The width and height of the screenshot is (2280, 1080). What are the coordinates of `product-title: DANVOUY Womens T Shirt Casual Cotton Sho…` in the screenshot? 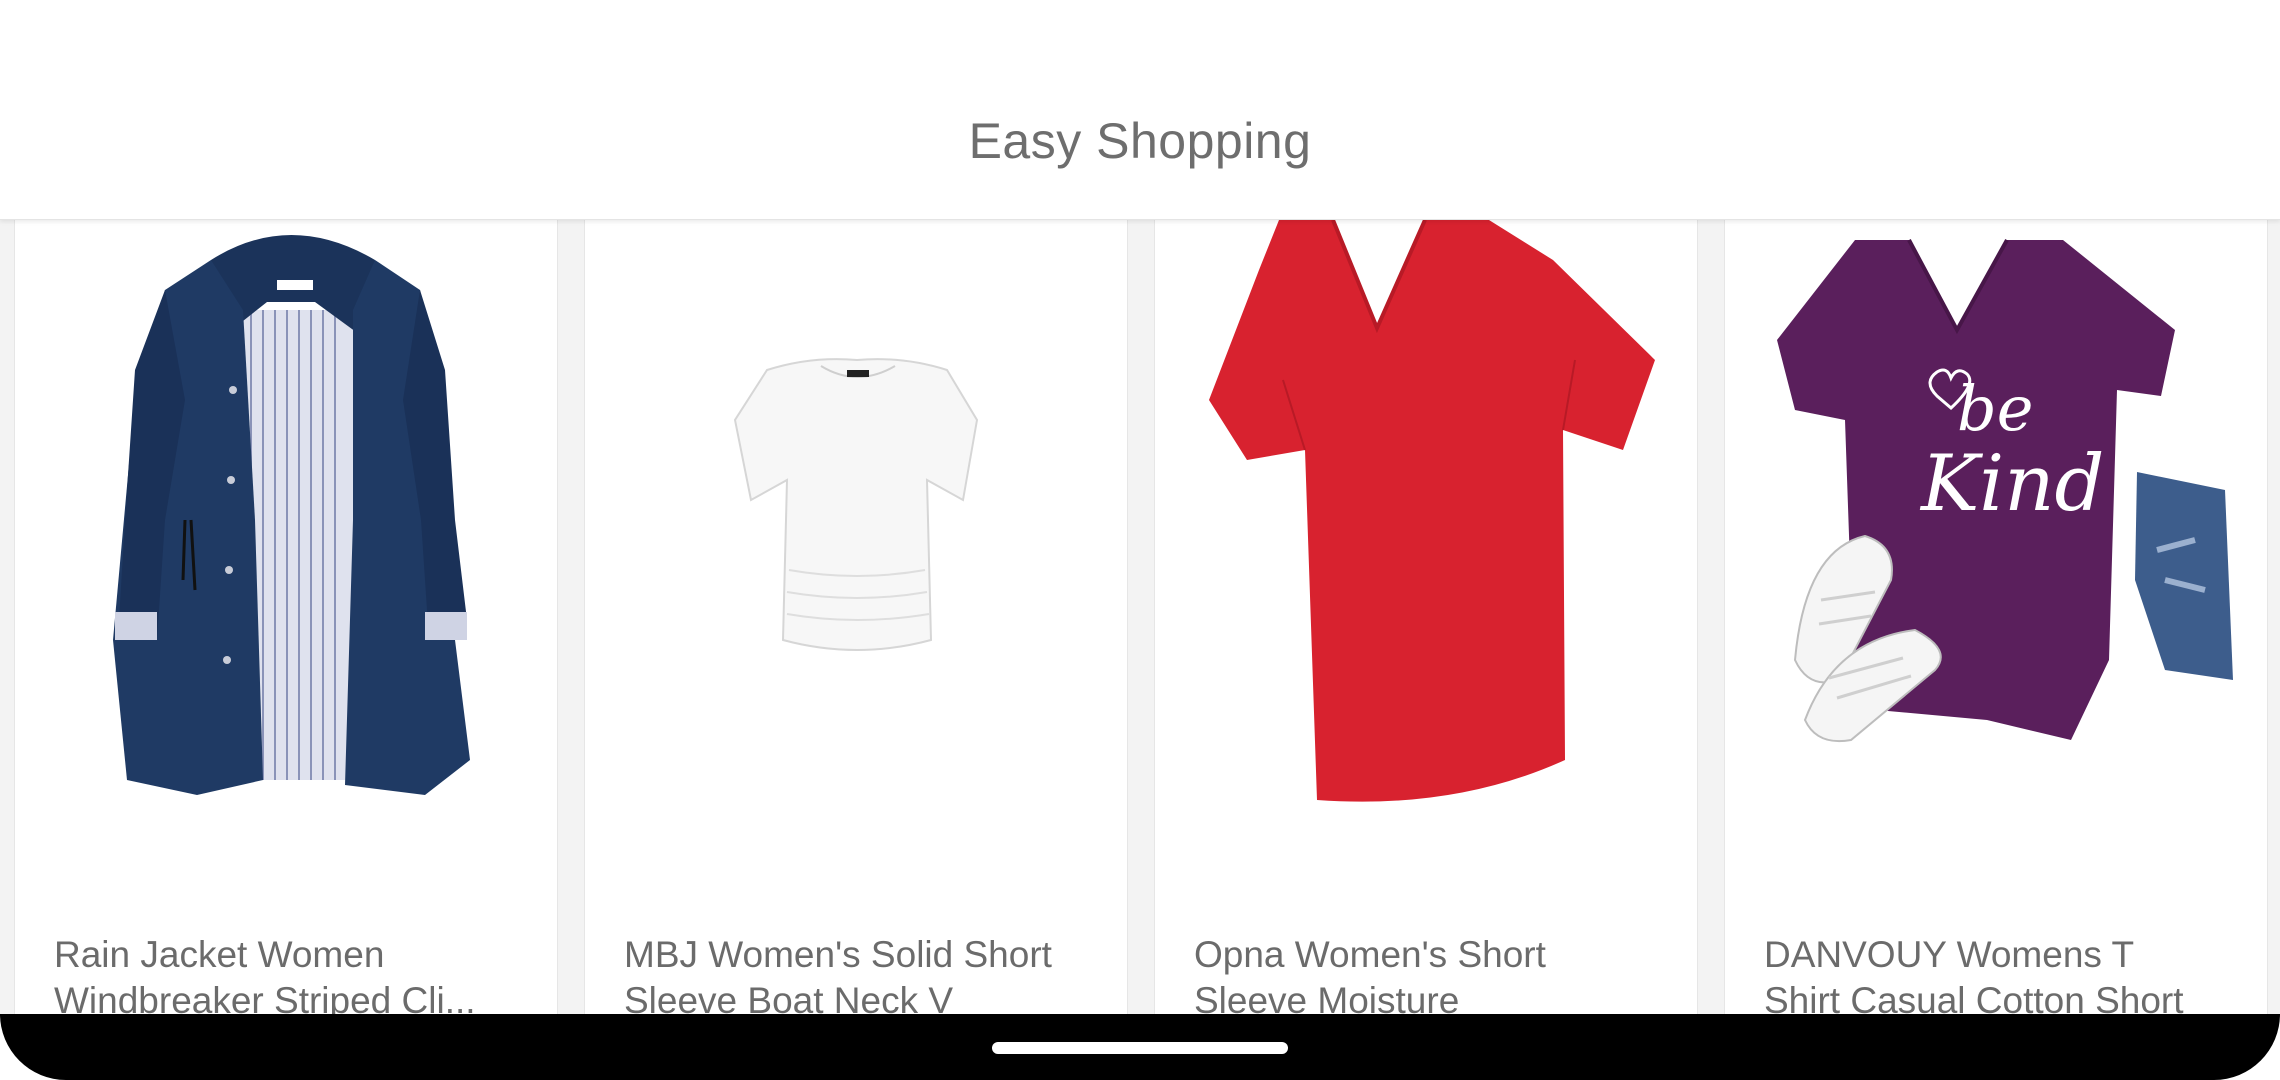 It's located at (1999, 973).